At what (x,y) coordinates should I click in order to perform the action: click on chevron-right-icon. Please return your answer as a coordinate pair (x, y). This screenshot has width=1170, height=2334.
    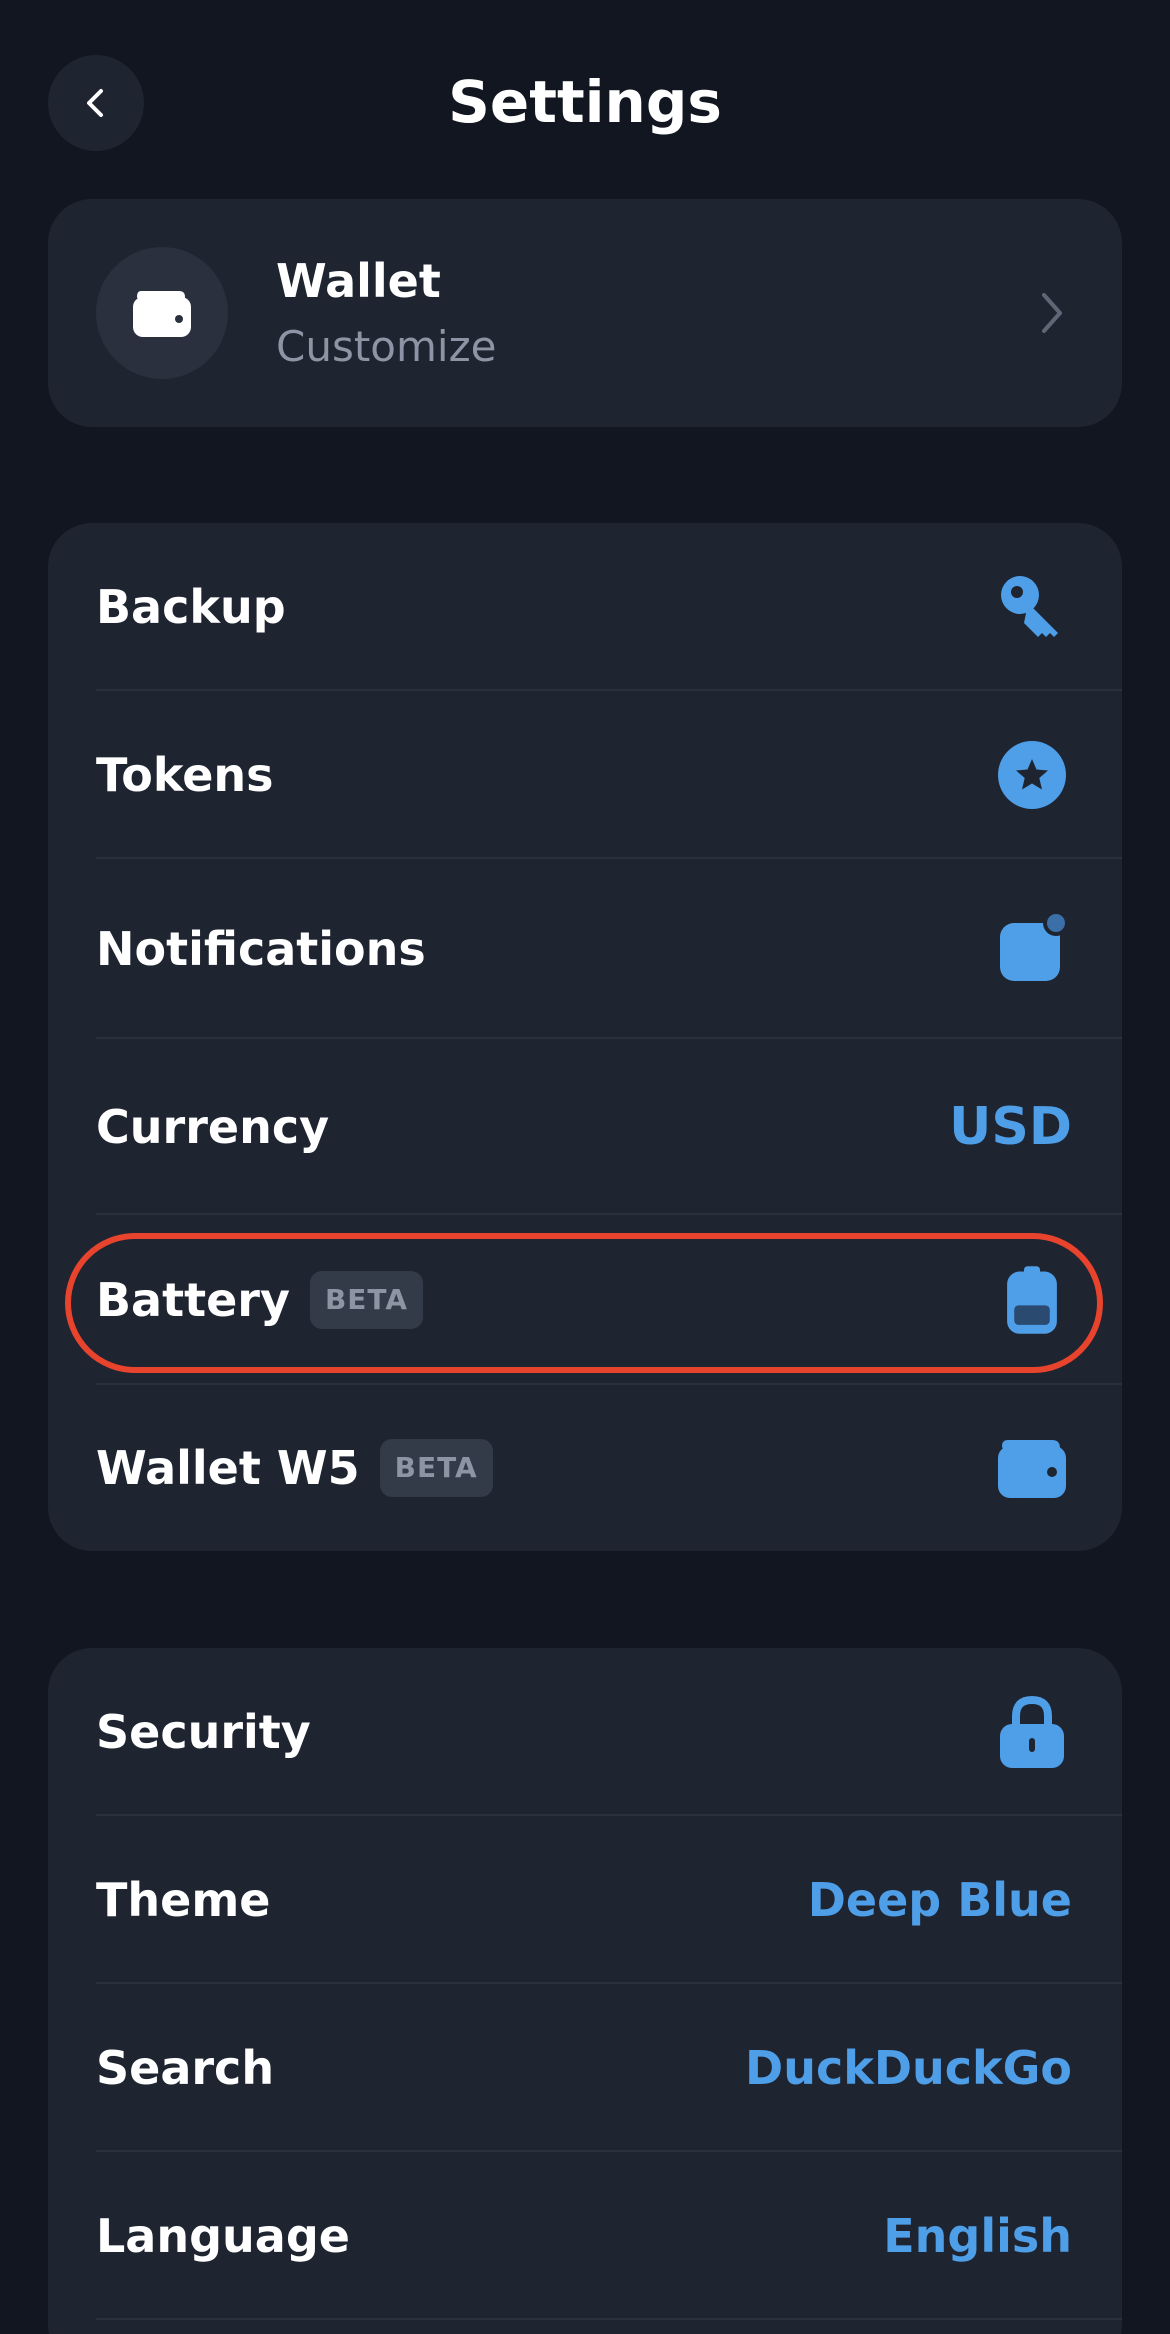
    Looking at the image, I should click on (1052, 313).